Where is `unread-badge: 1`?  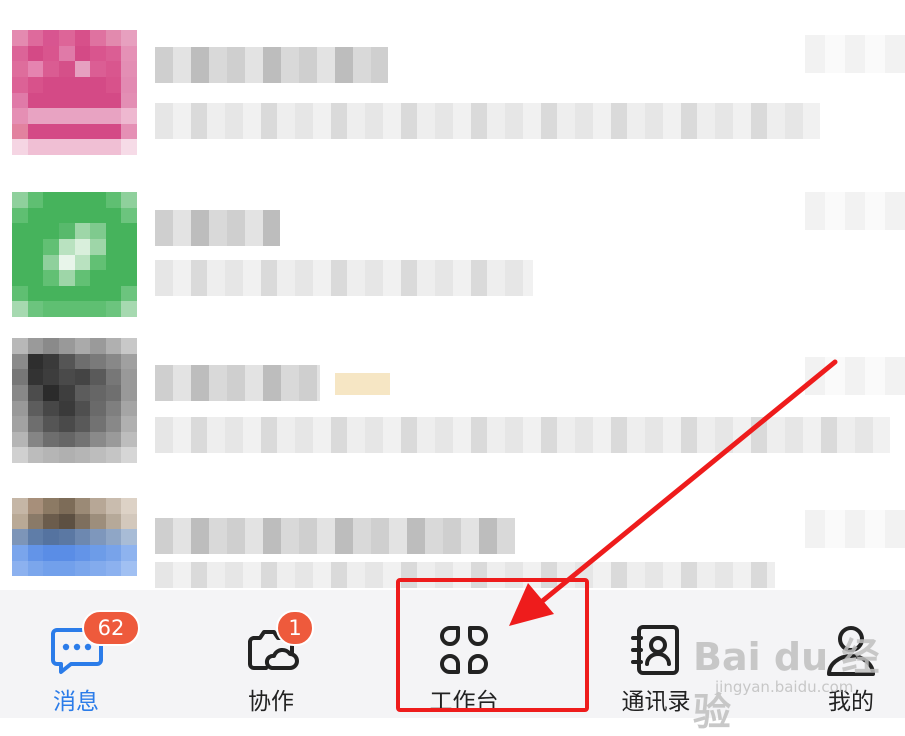 unread-badge: 1 is located at coordinates (295, 628).